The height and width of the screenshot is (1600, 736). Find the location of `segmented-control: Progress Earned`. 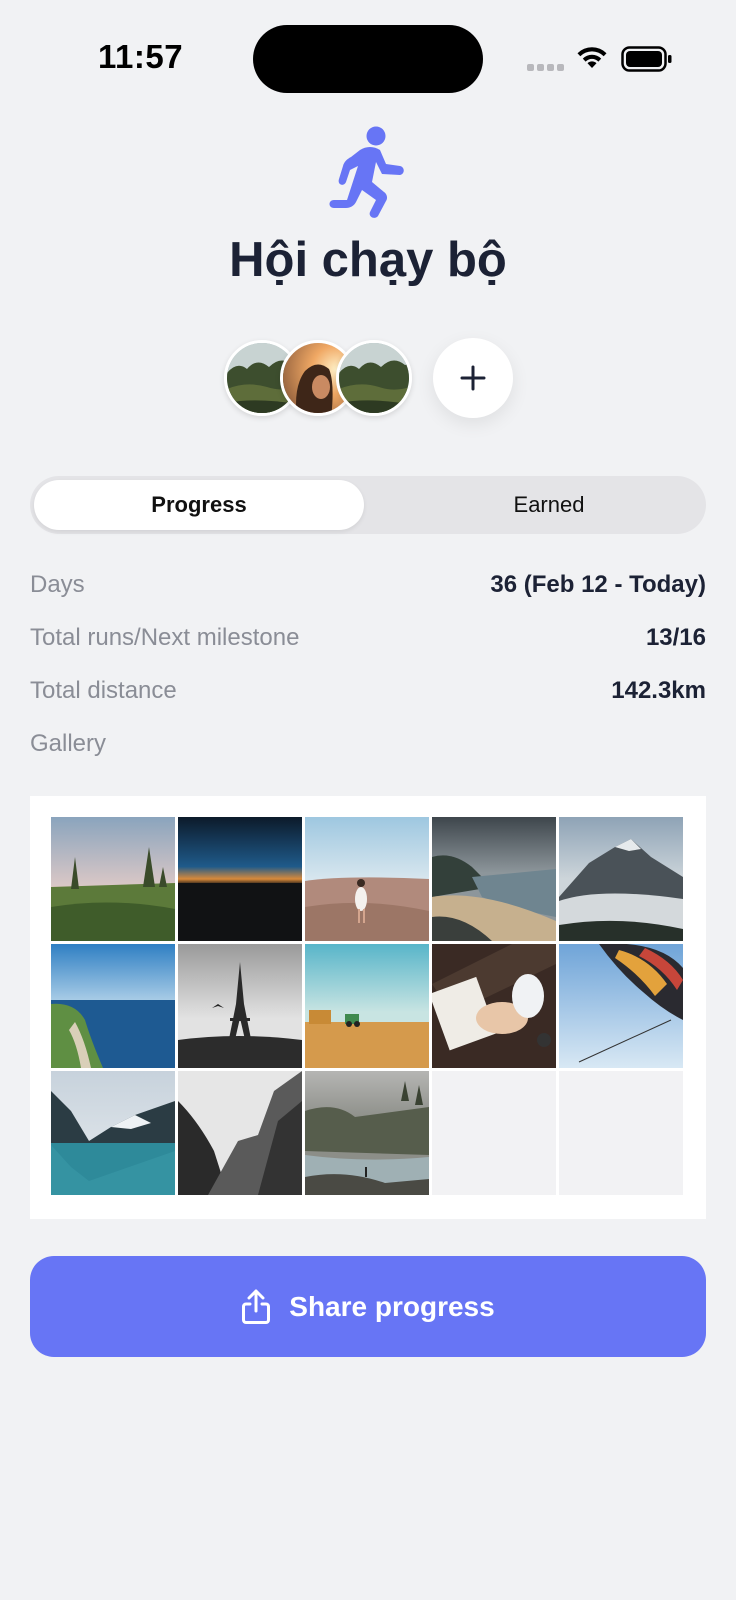

segmented-control: Progress Earned is located at coordinates (368, 505).